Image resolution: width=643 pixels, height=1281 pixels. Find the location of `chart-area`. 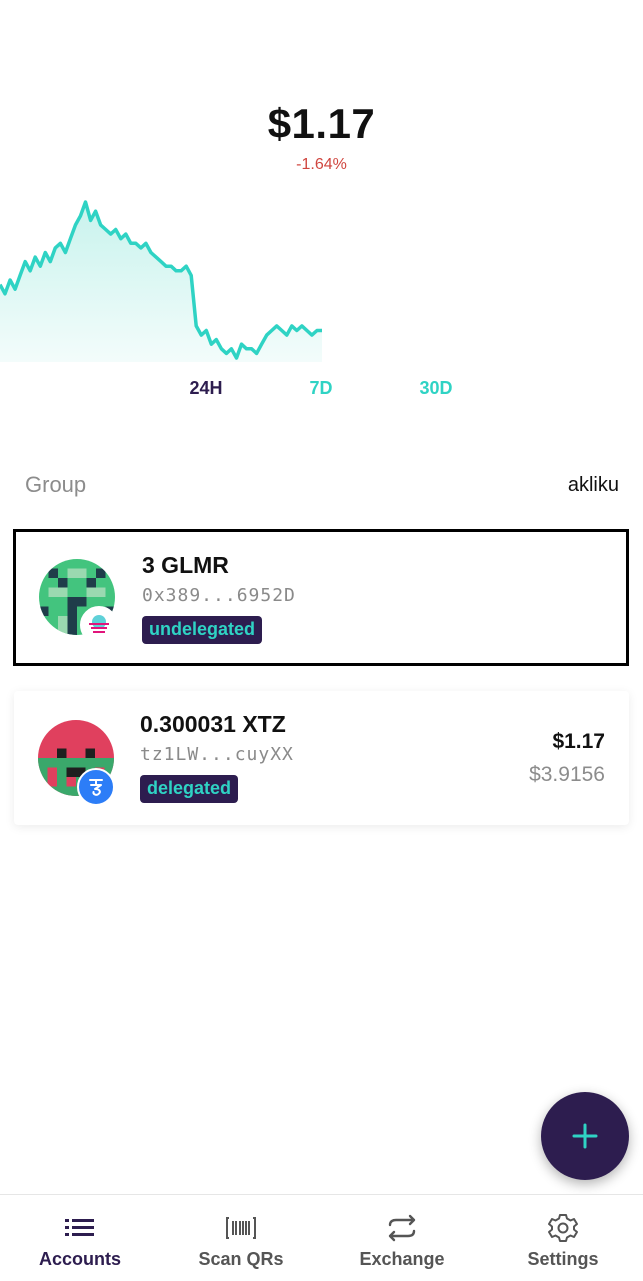

chart-area is located at coordinates (161, 282).